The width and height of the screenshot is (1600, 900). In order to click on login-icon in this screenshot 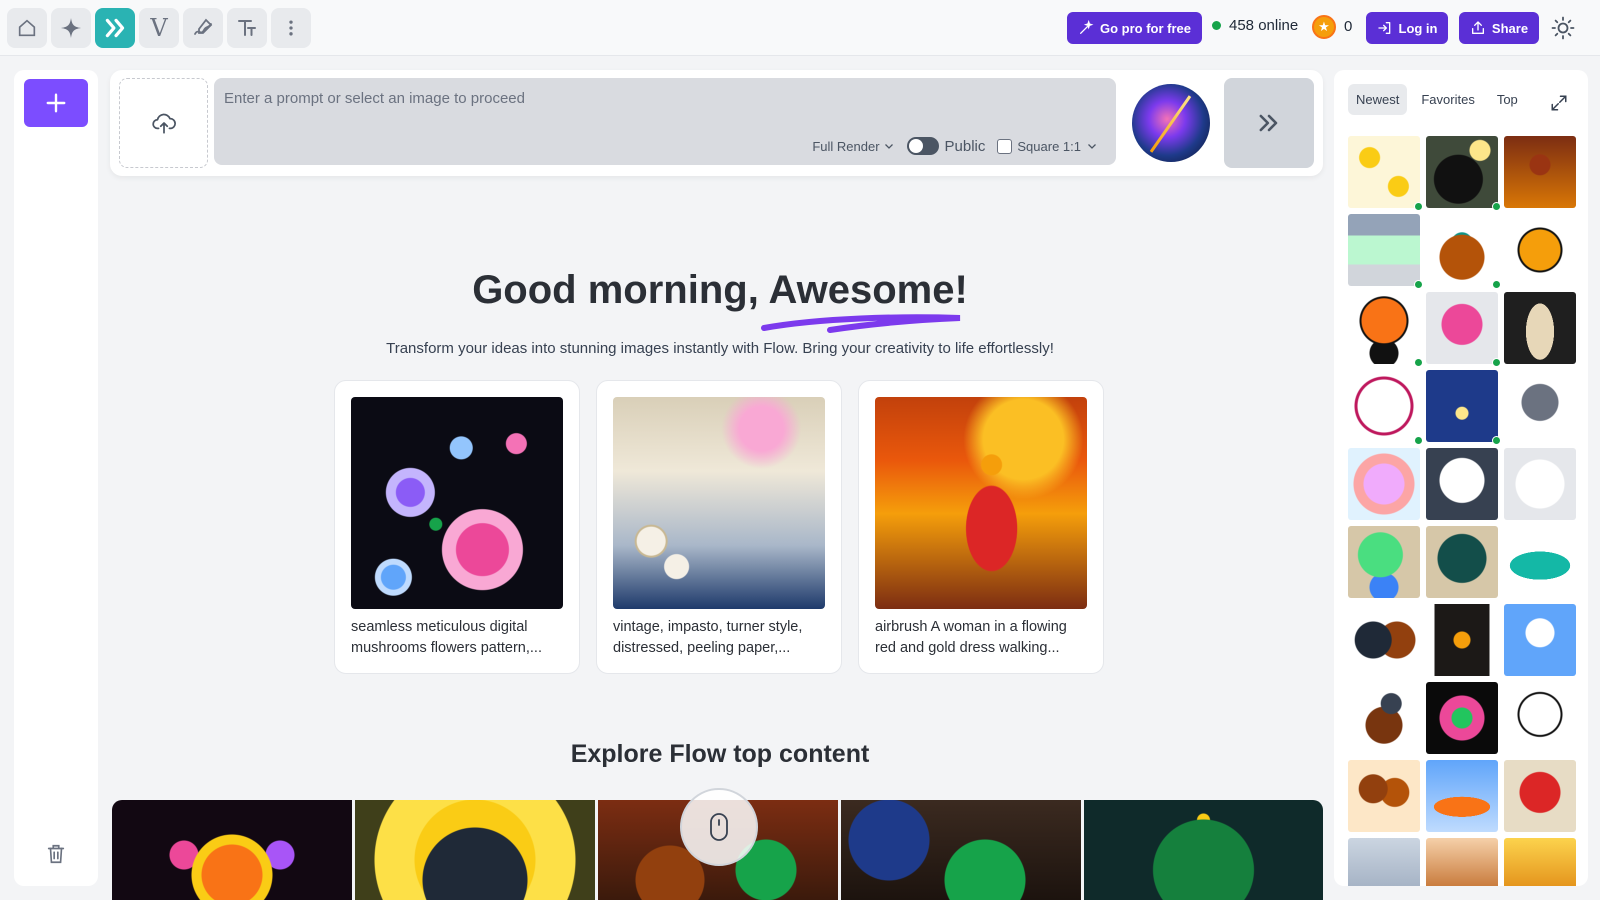, I will do `click(1383, 28)`.